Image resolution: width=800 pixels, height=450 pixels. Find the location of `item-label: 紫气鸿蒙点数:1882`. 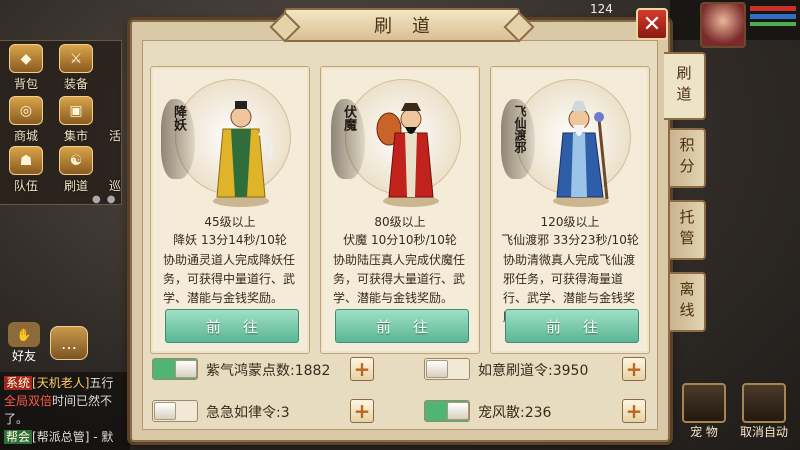

item-label: 紫气鸿蒙点数:1882 is located at coordinates (268, 371).